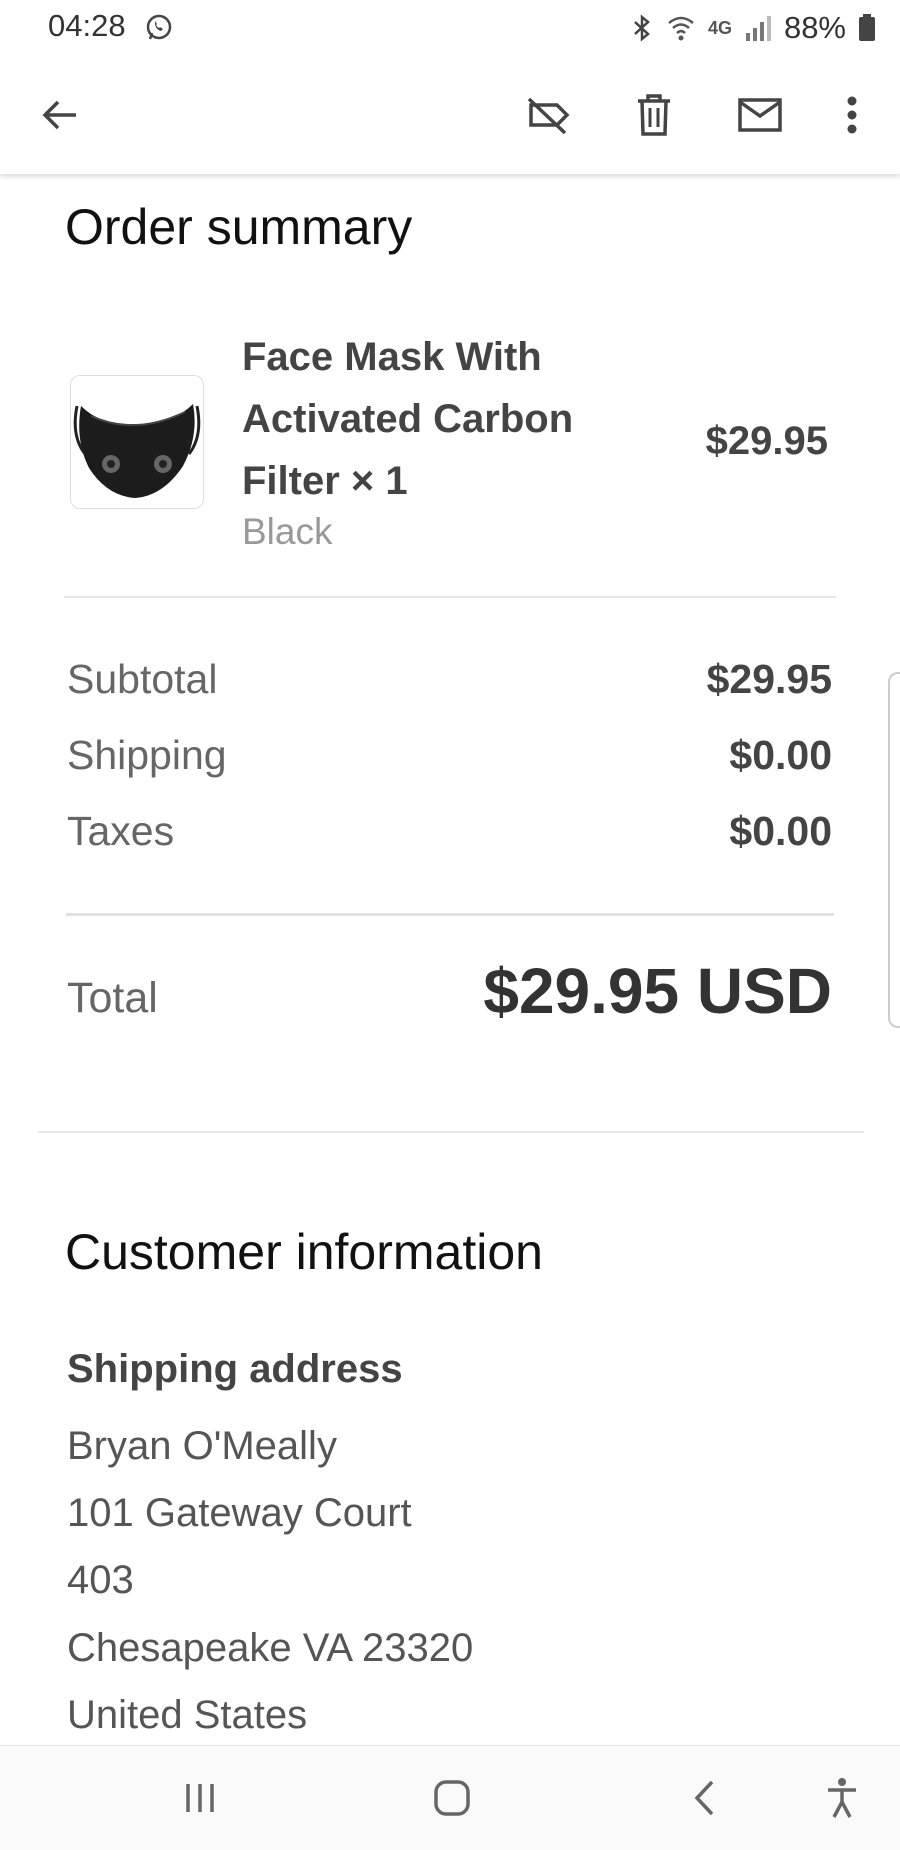 This screenshot has width=900, height=1850. I want to click on home-button, so click(452, 1798).